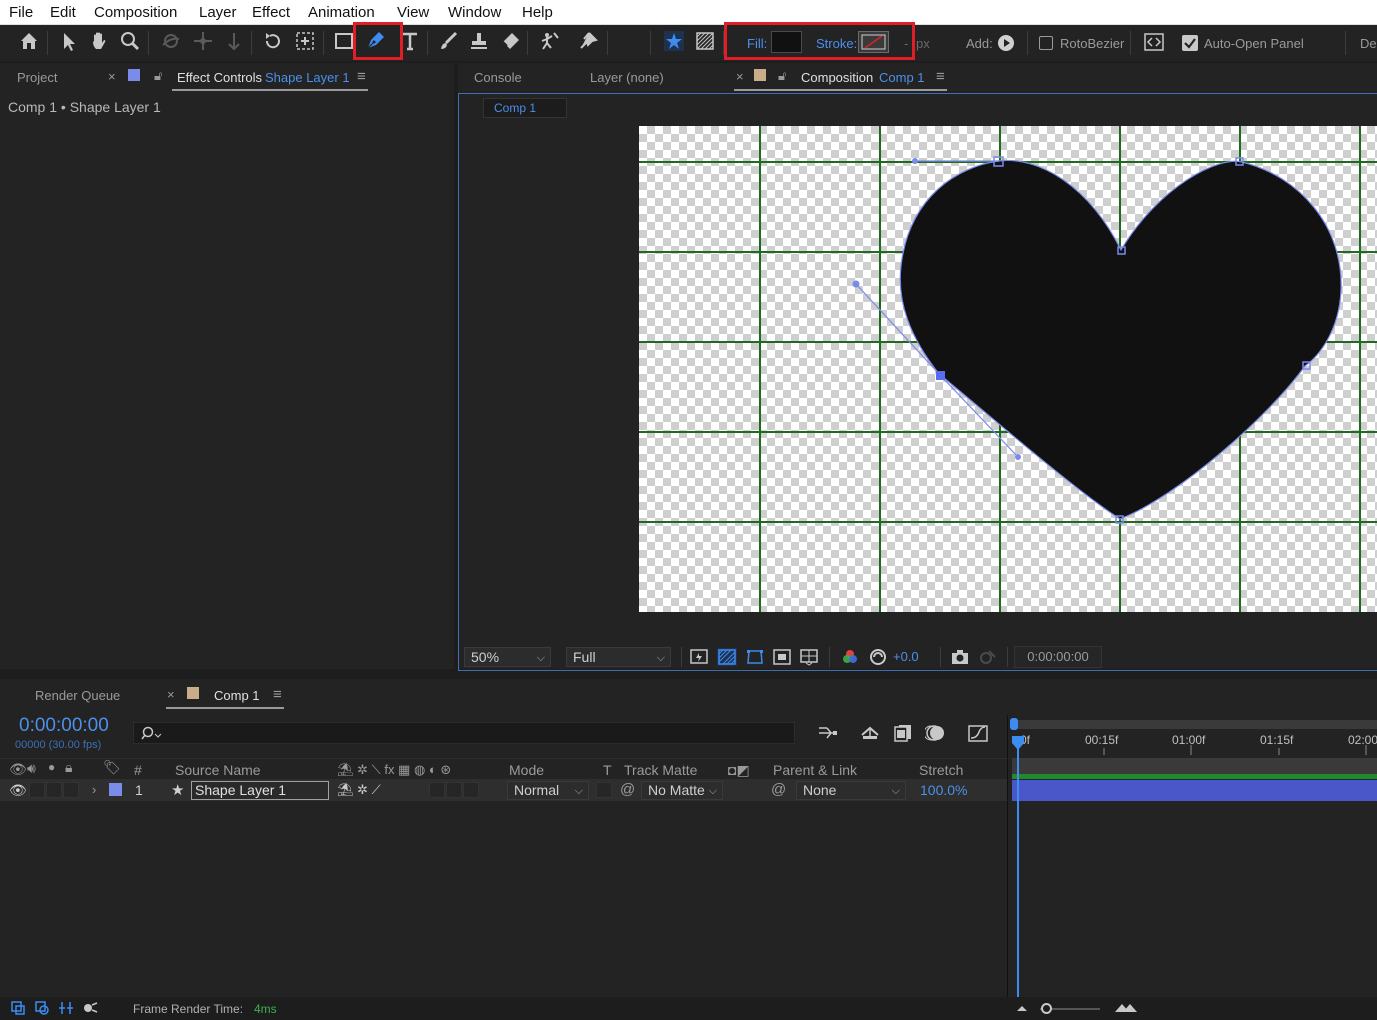 The width and height of the screenshot is (1377, 1020). What do you see at coordinates (115, 789) in the screenshot?
I see `layer-label-color` at bounding box center [115, 789].